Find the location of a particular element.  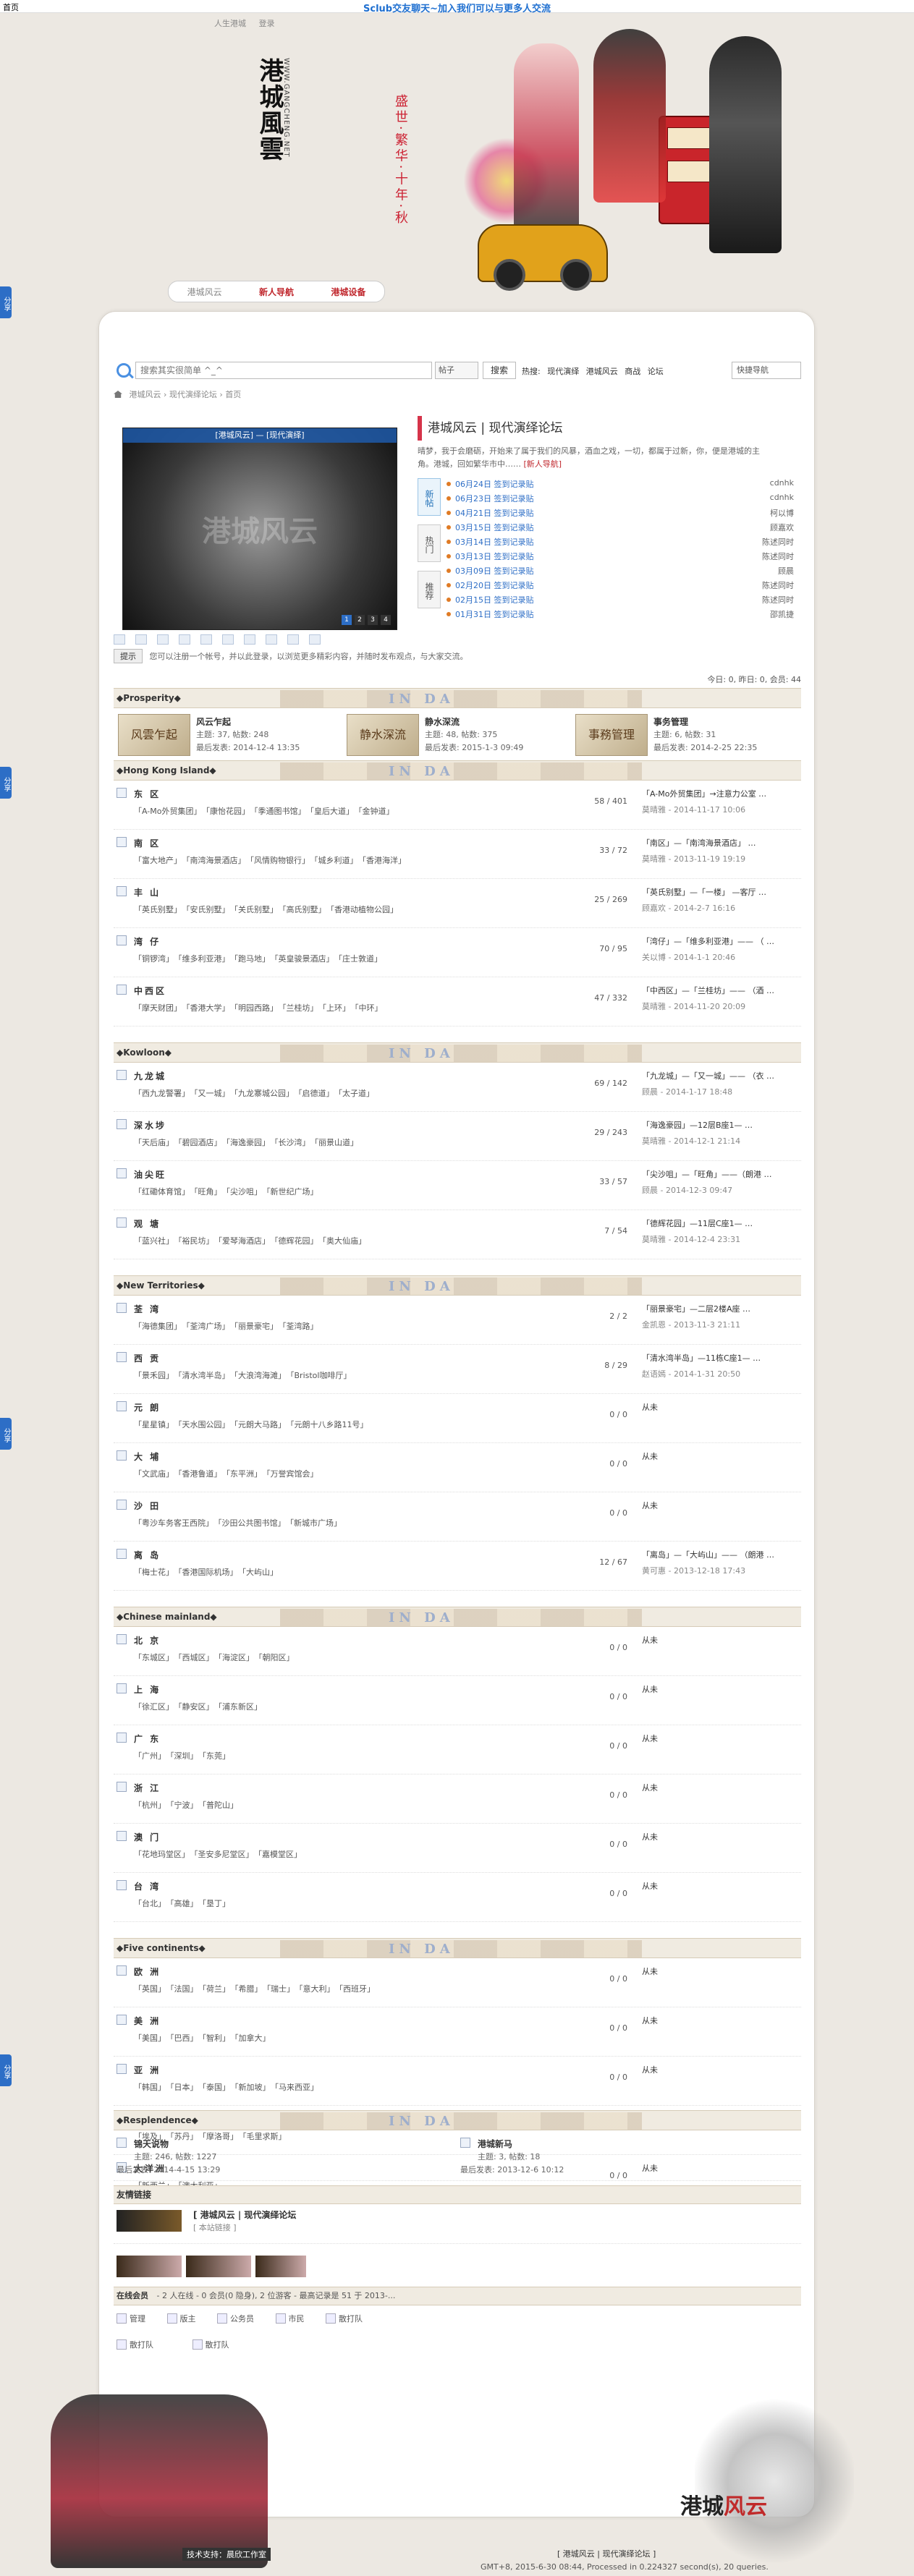

subforum-link: 「元朗大马路」 is located at coordinates (260, 1424).